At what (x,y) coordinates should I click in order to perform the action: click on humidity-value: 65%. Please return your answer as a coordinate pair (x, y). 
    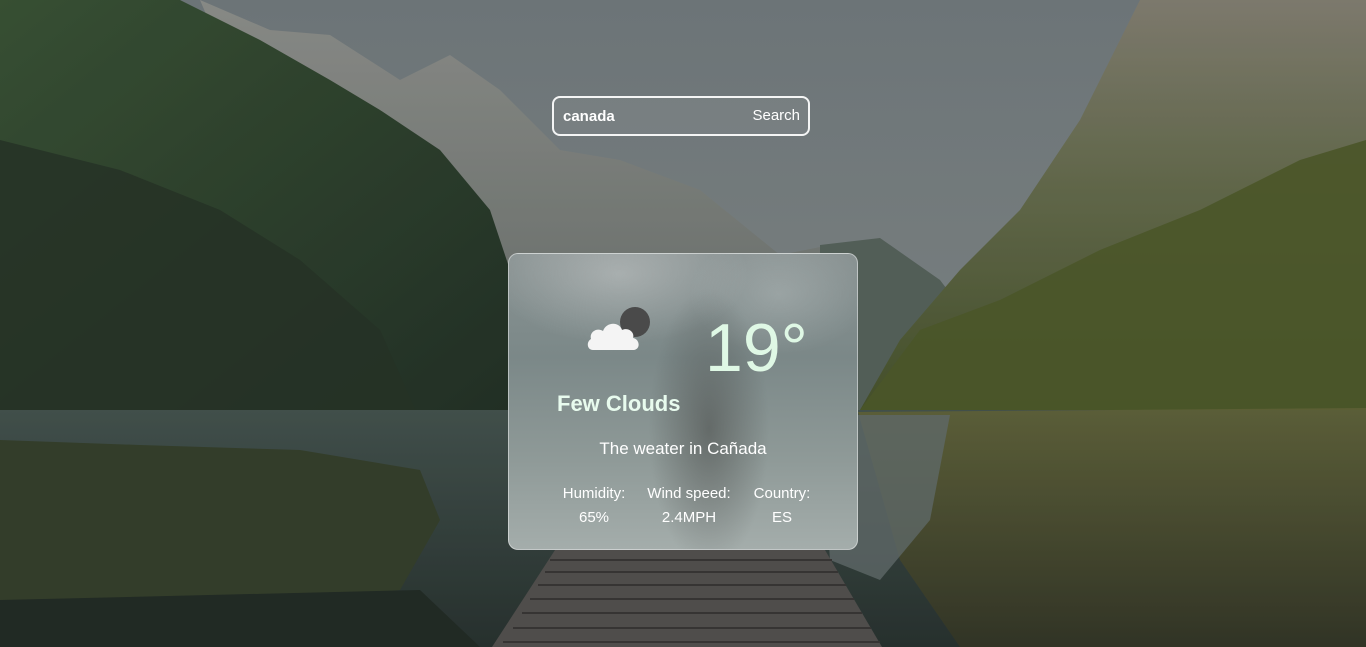
    Looking at the image, I should click on (594, 517).